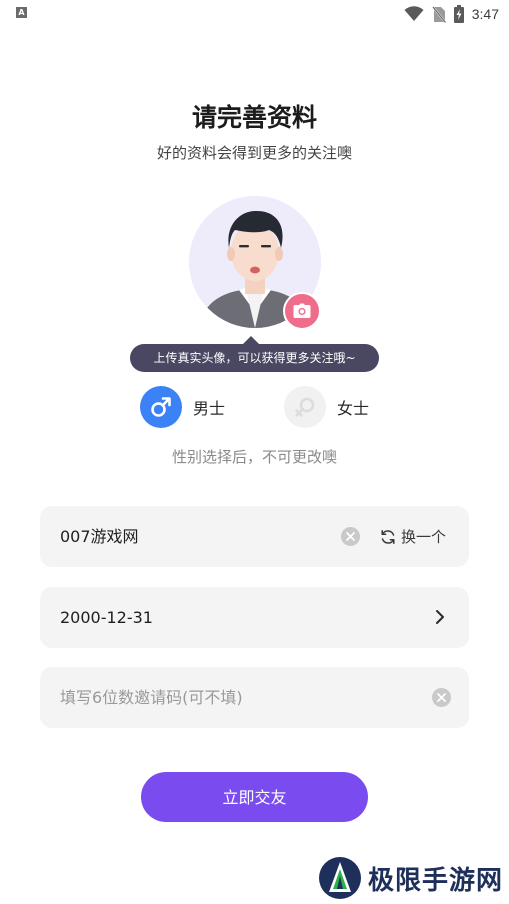 This screenshot has width=509, height=904. Describe the element at coordinates (424, 537) in the screenshot. I see `refresh-label: 换一个` at that location.